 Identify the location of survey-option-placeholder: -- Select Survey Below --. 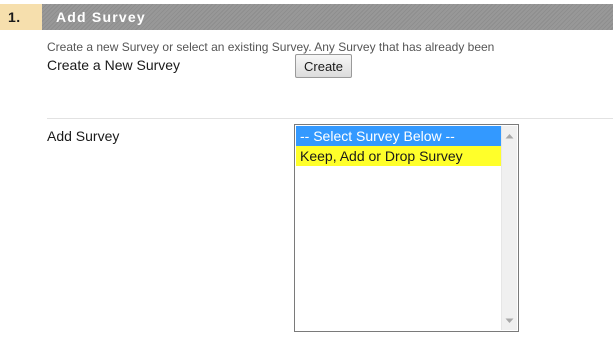
(399, 136).